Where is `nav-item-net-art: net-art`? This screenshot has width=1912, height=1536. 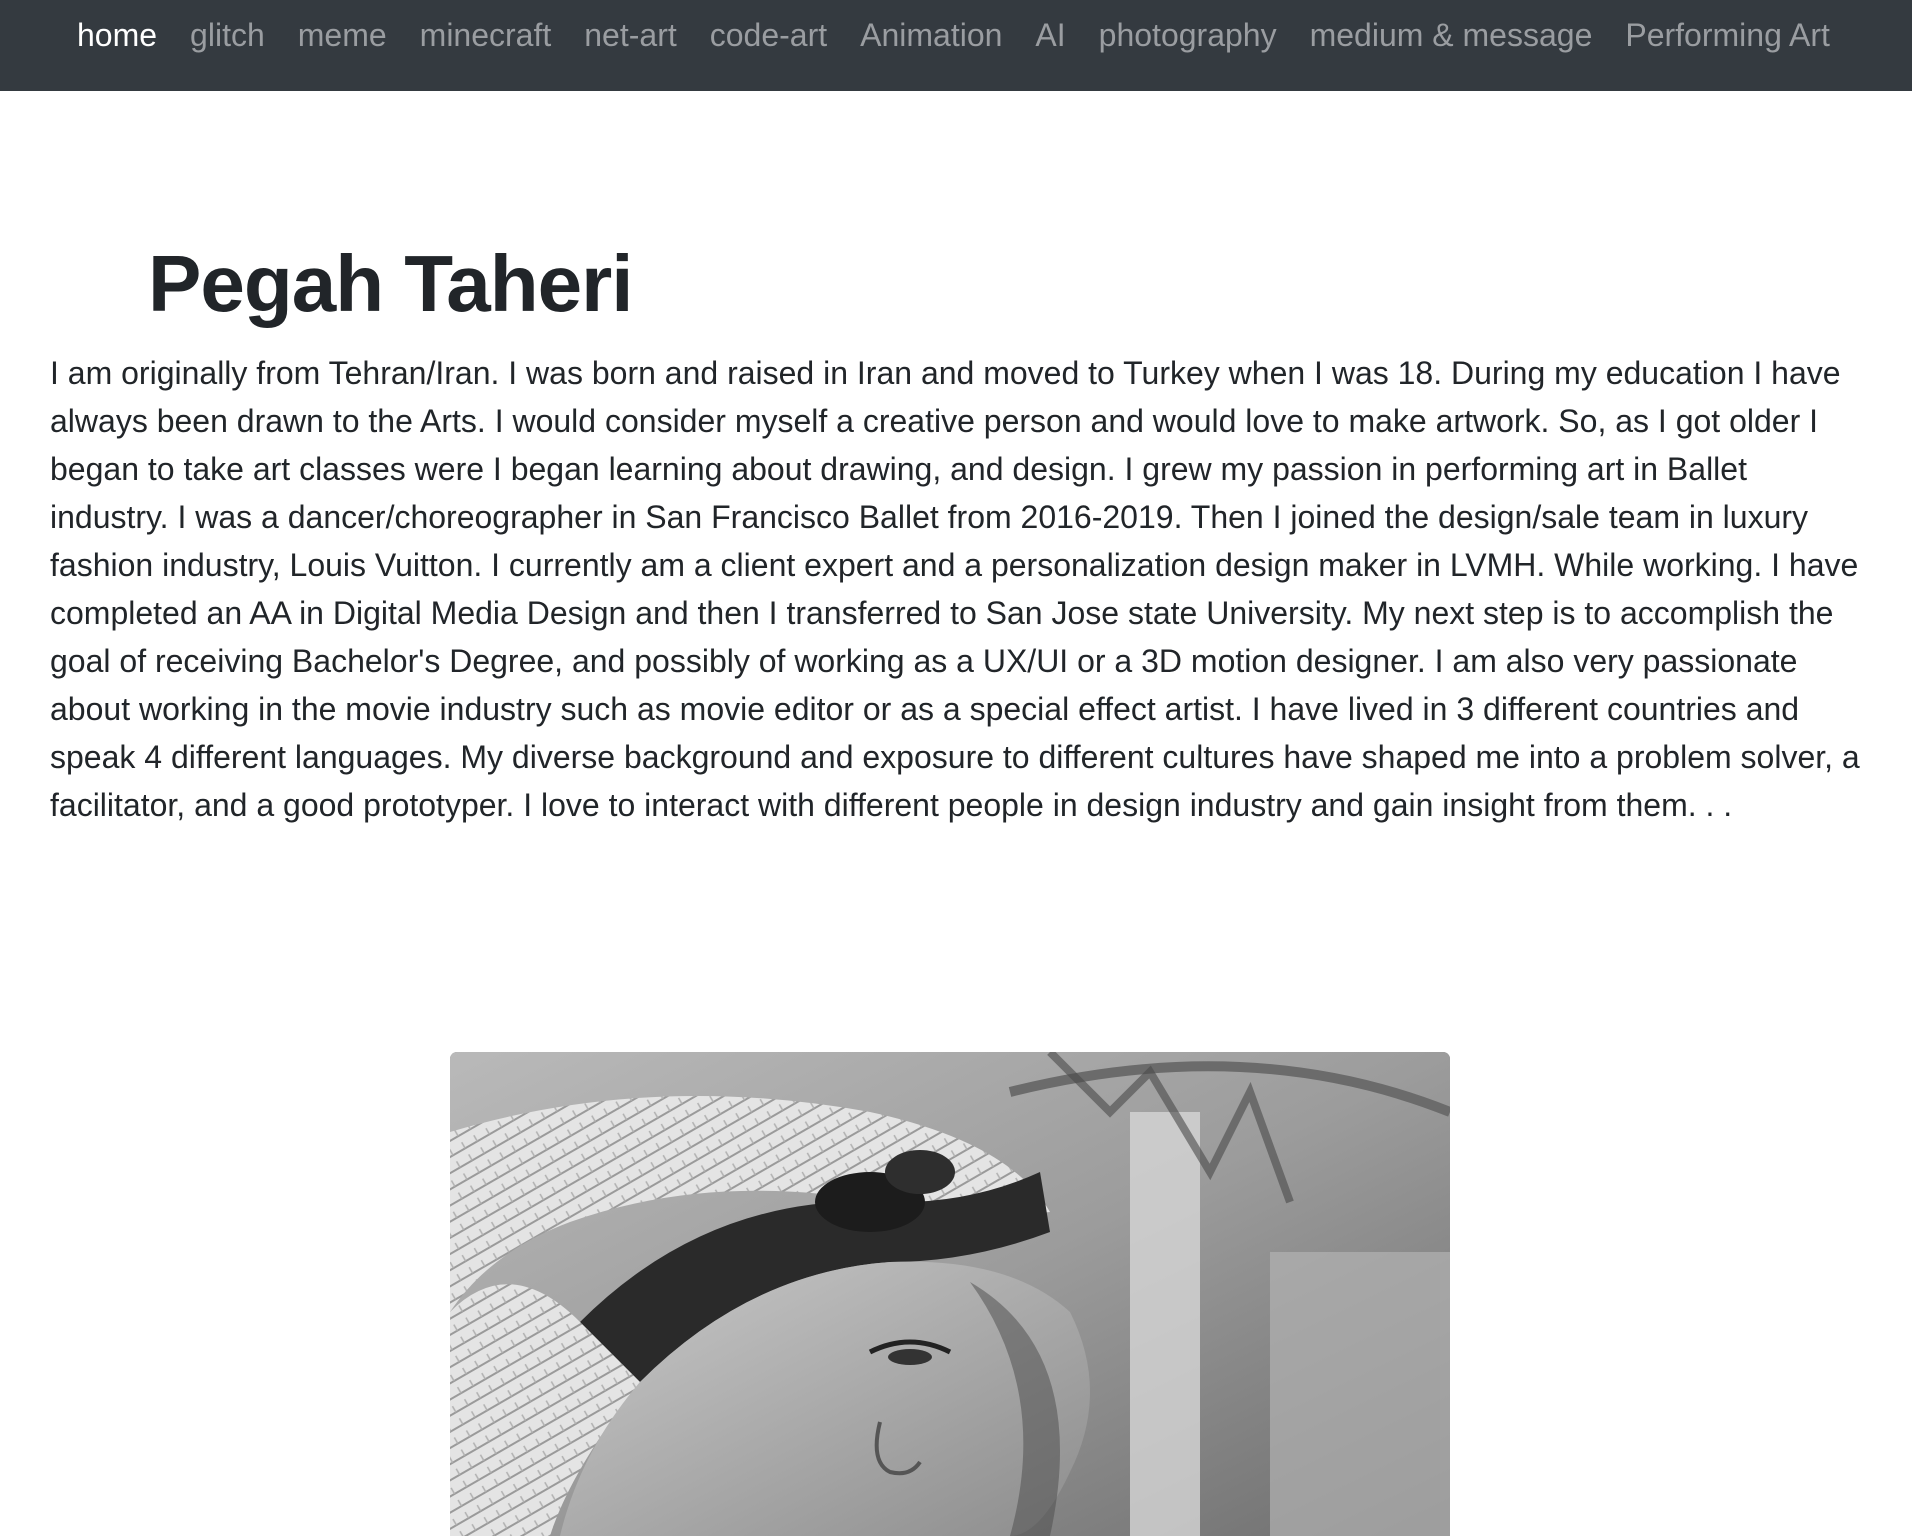
nav-item-net-art: net-art is located at coordinates (630, 35).